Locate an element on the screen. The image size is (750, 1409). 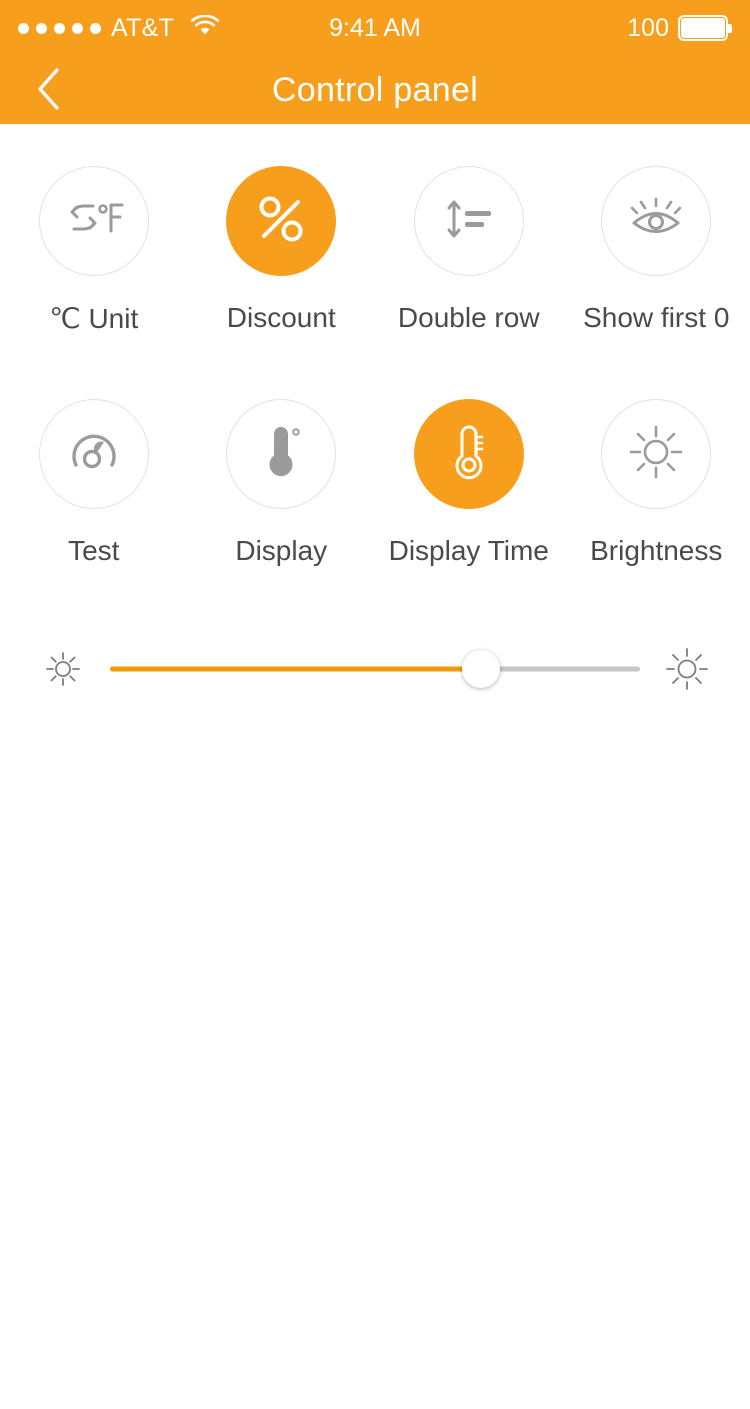
signal-strength-icon is located at coordinates (59, 28).